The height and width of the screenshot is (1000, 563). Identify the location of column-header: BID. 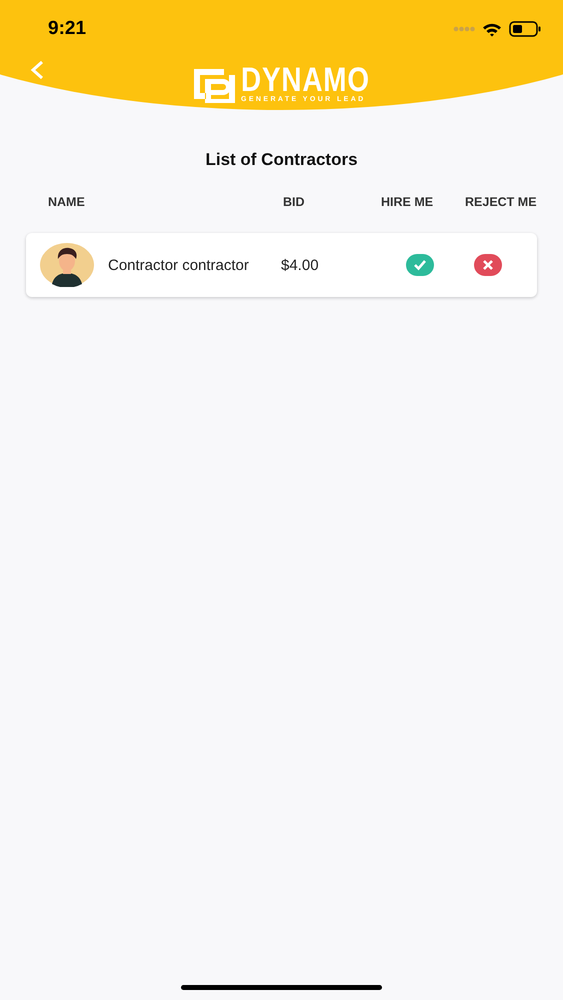
(294, 202).